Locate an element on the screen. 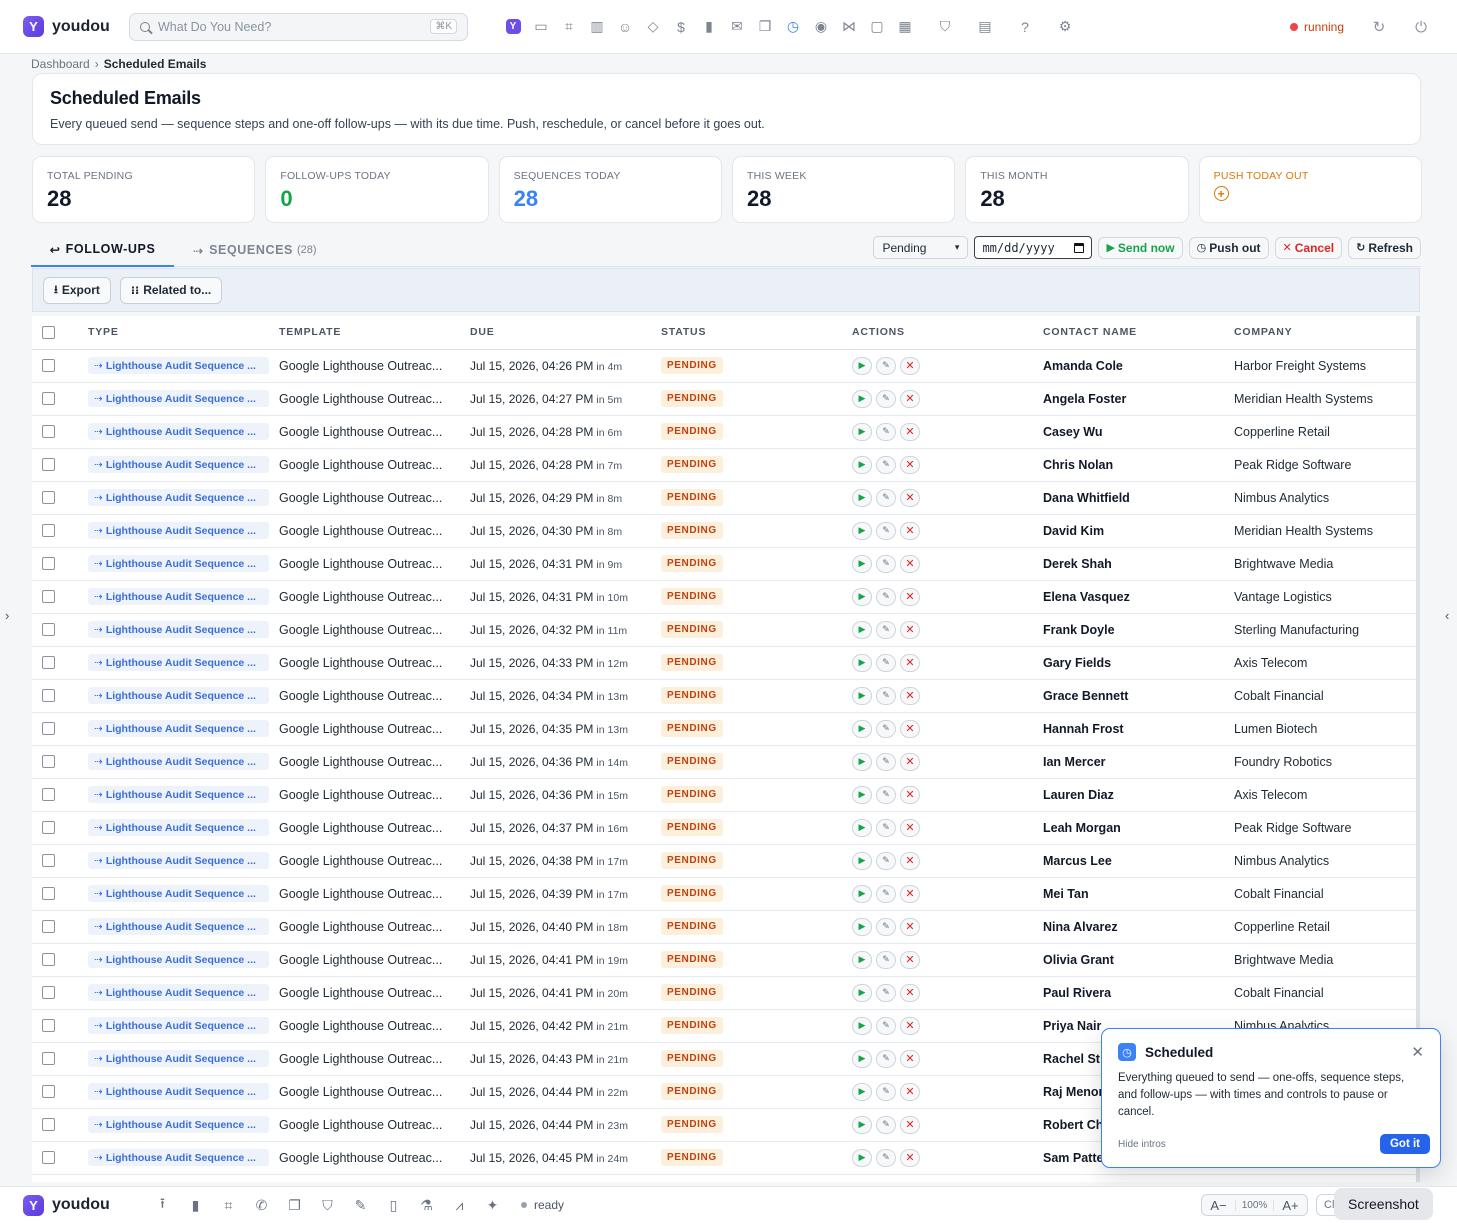  zoom-out-button: A− is located at coordinates (1218, 1205).